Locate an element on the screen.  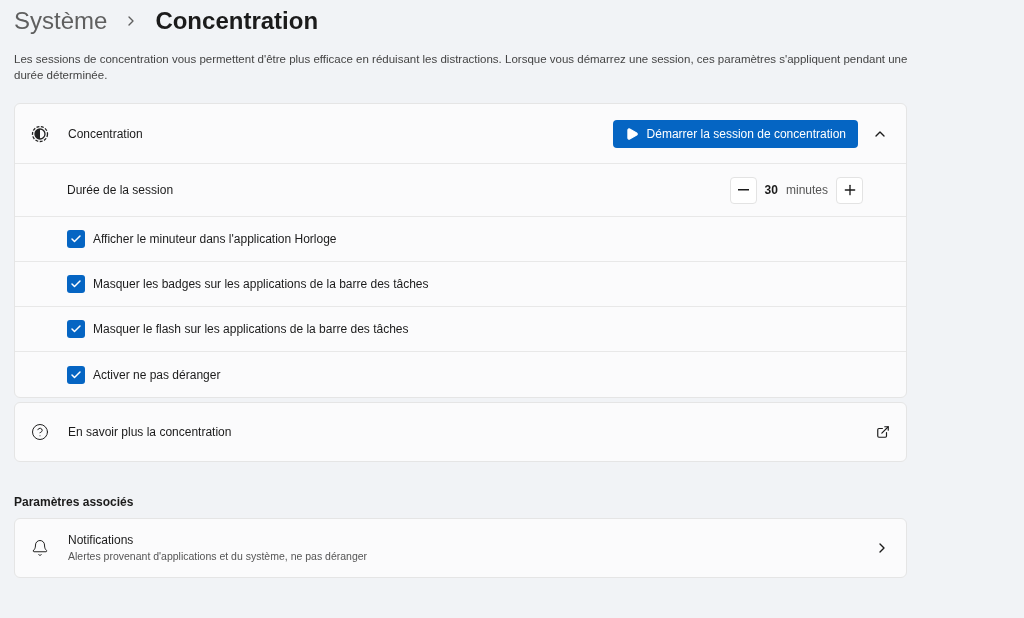
option-label: Activer ne pas déranger is located at coordinates (157, 375).